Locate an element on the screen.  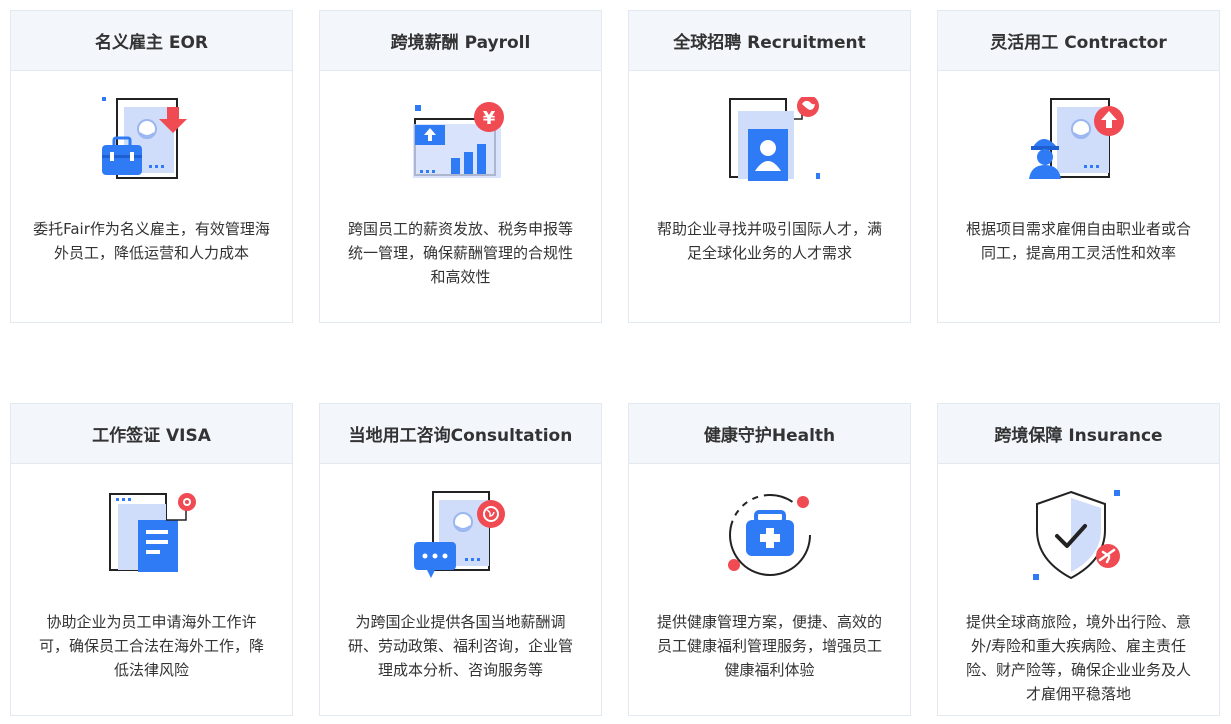
eor-icon is located at coordinates (144, 138).